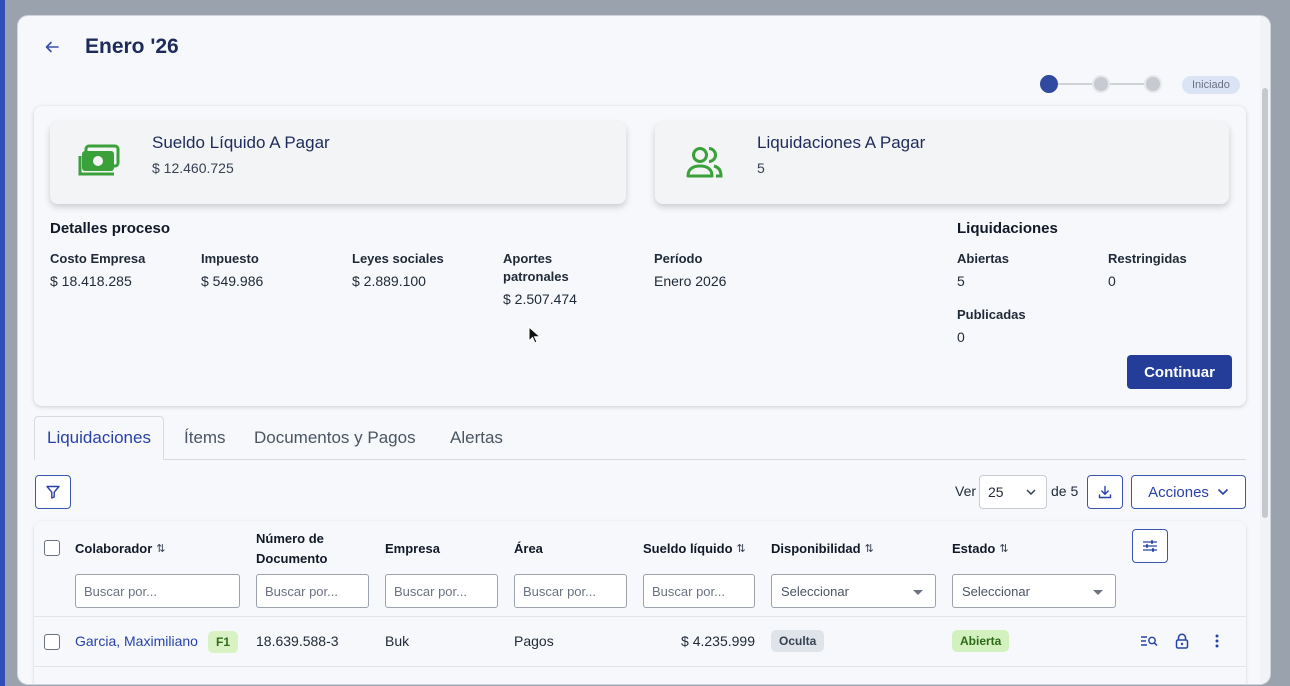  I want to click on colaborador-filter-input, so click(157, 591).